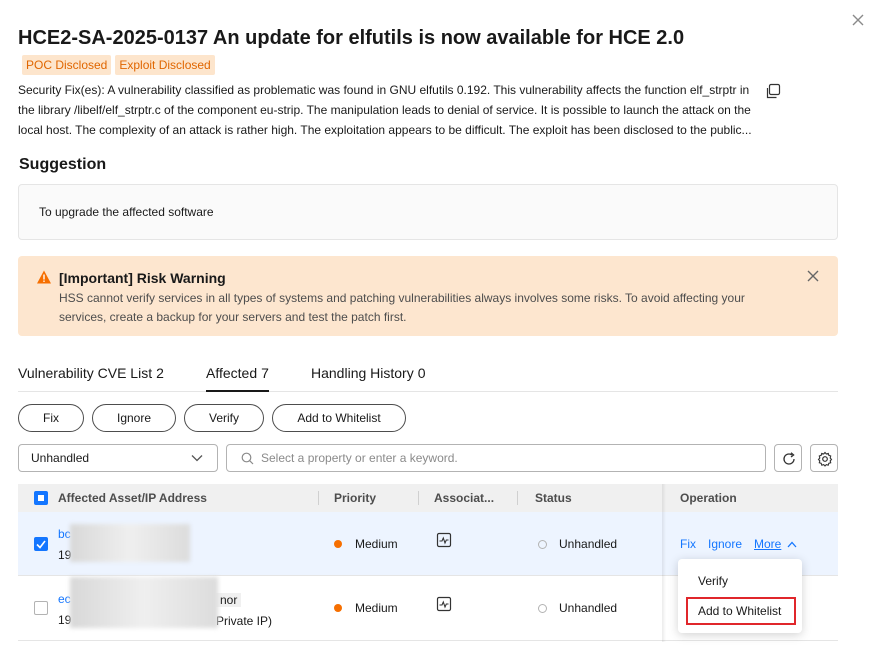  I want to click on tab-affected: Affected 7, so click(237, 378).